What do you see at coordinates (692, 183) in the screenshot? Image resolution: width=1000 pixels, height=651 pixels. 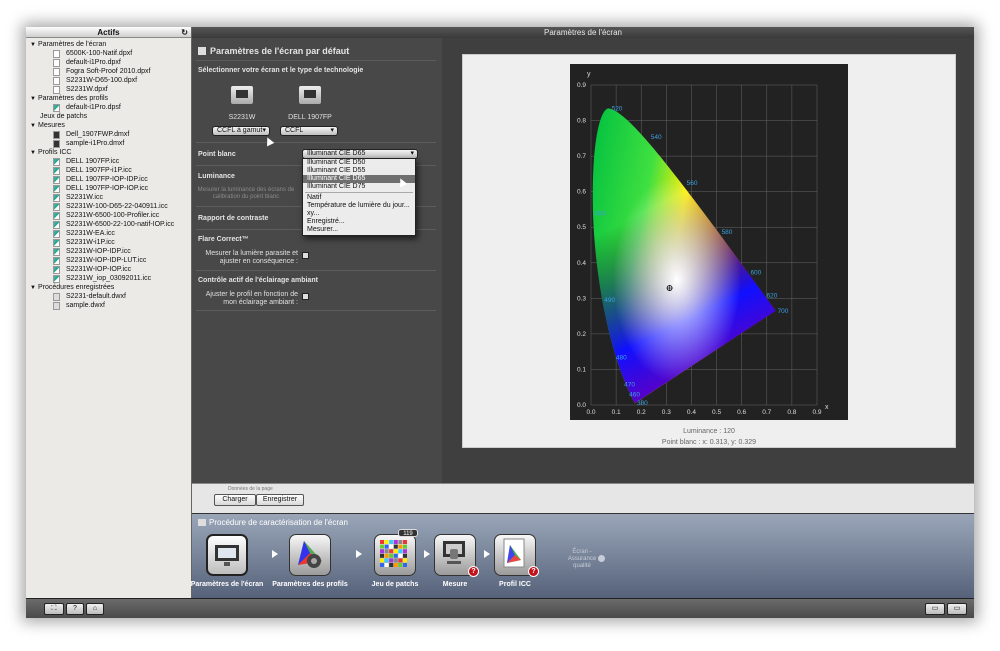 I see `wavelength-label: 560` at bounding box center [692, 183].